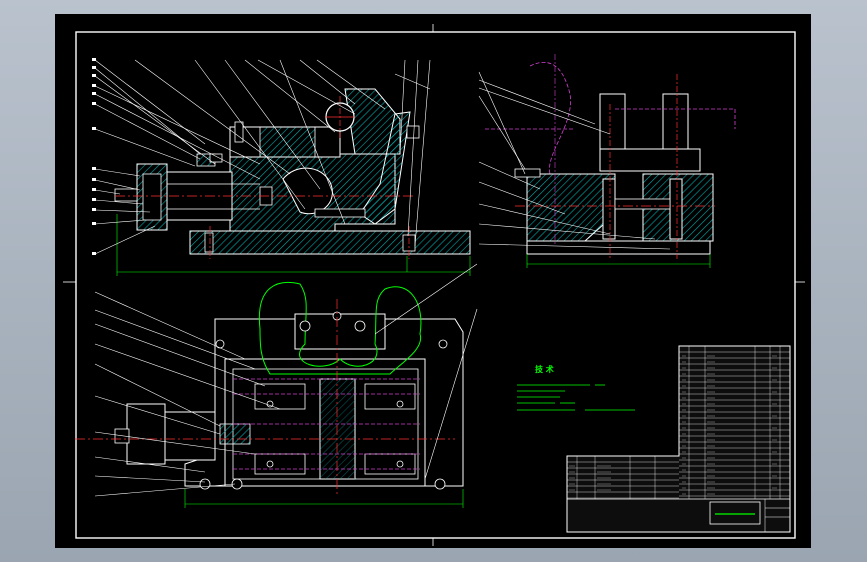 The height and width of the screenshot is (562, 867). Describe the element at coordinates (330, 242) in the screenshot. I see `base-plate` at that location.